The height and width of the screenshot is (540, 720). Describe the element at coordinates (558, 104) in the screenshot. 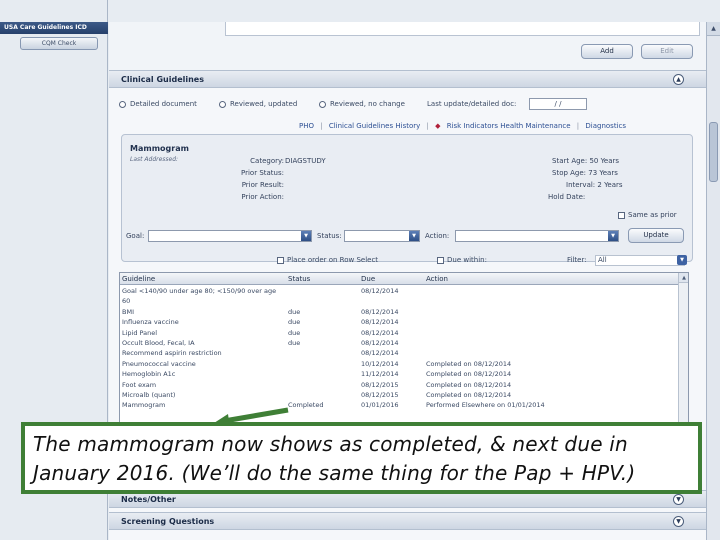

I see `last-update-date-field: / /` at that location.